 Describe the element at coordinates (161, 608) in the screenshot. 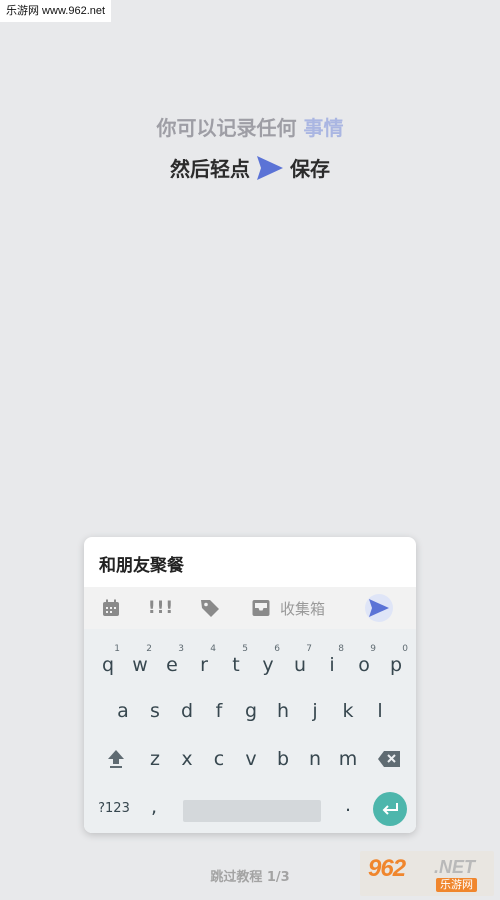

I see `priority-icon: !!!` at that location.